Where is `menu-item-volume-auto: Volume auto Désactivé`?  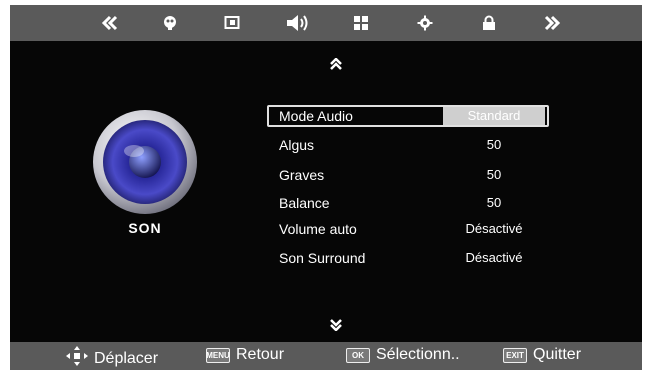 menu-item-volume-auto: Volume auto Désactivé is located at coordinates (406, 229).